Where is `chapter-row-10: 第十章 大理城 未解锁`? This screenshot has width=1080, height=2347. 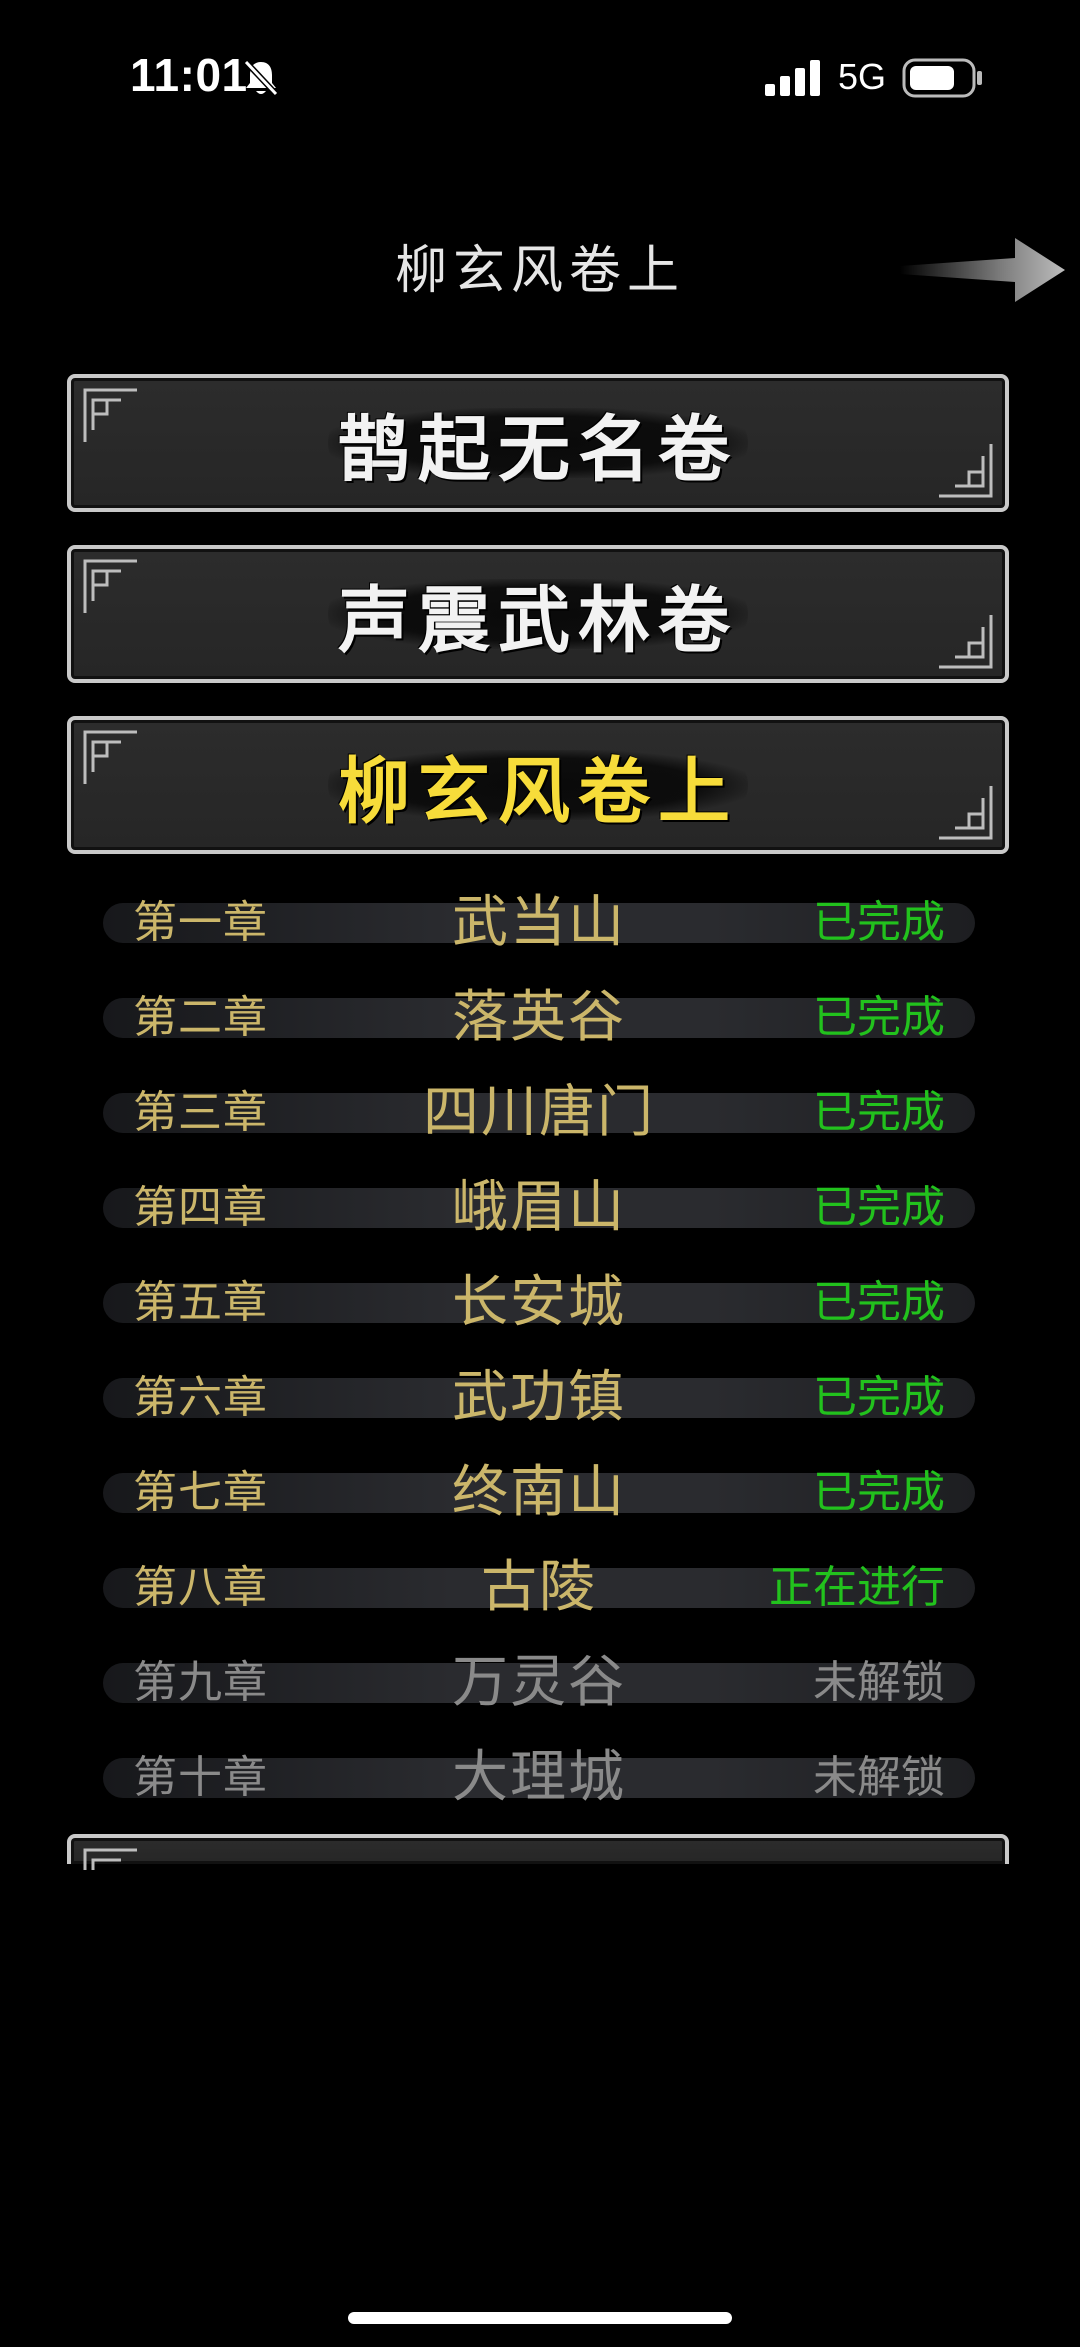 chapter-row-10: 第十章 大理城 未解锁 is located at coordinates (539, 1778).